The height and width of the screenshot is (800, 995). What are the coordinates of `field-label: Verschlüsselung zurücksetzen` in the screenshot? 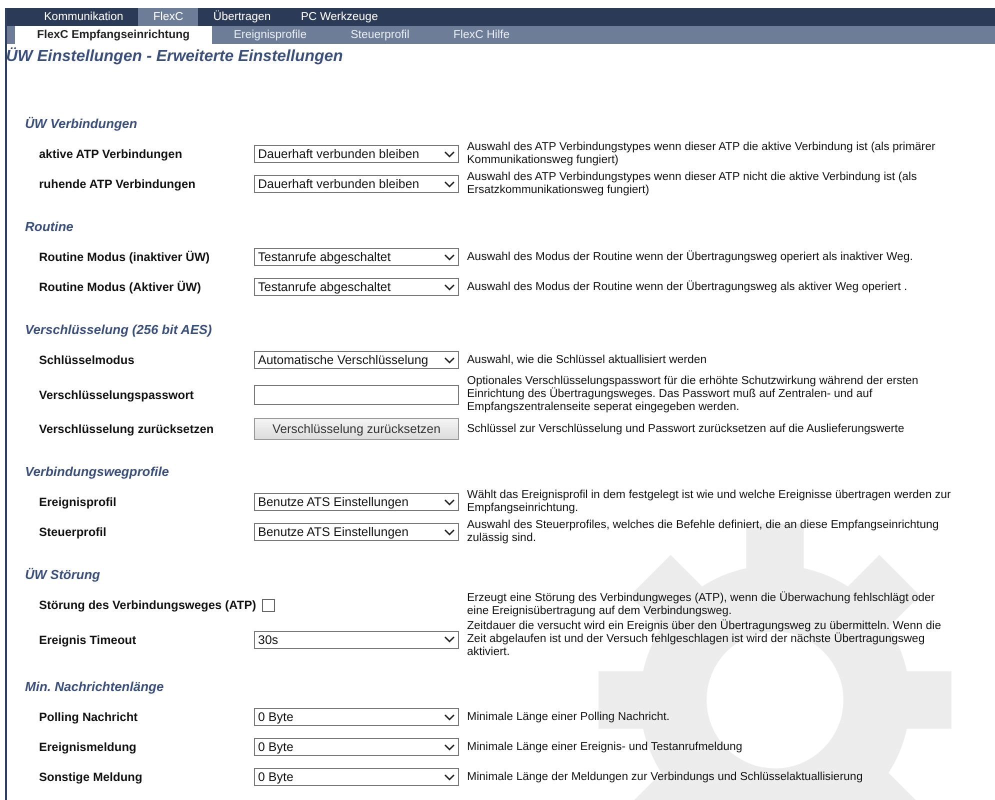 It's located at (127, 429).